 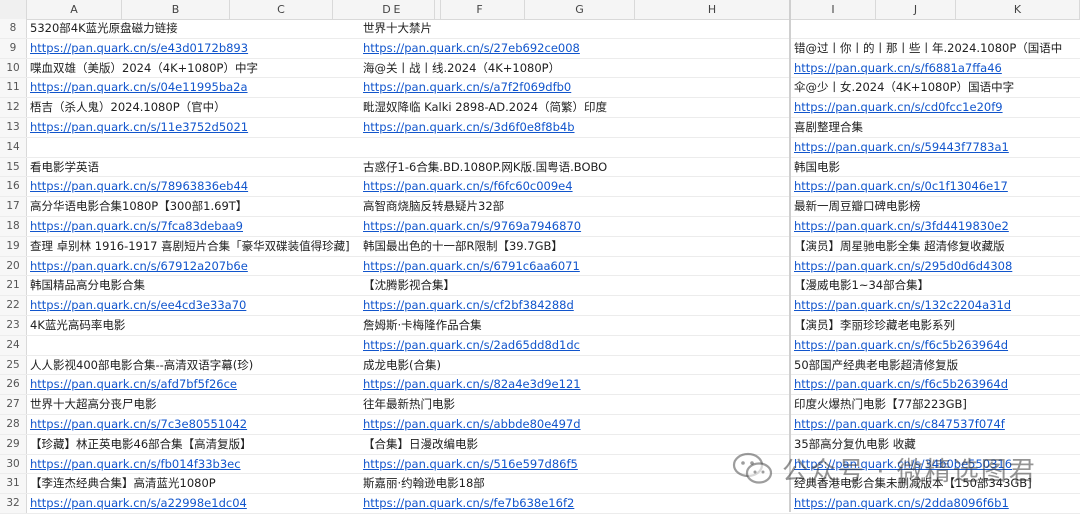 What do you see at coordinates (138, 503) in the screenshot?
I see `cell-link: https://pan.quark.cn/s/a22998e1dc04` at bounding box center [138, 503].